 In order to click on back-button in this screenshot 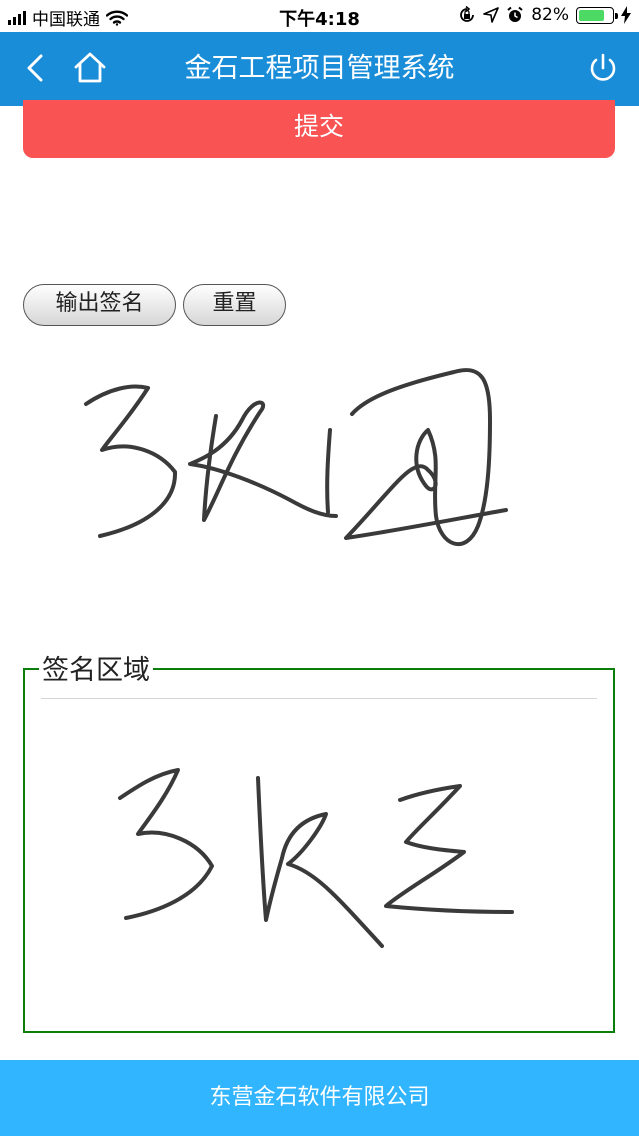, I will do `click(38, 68)`.